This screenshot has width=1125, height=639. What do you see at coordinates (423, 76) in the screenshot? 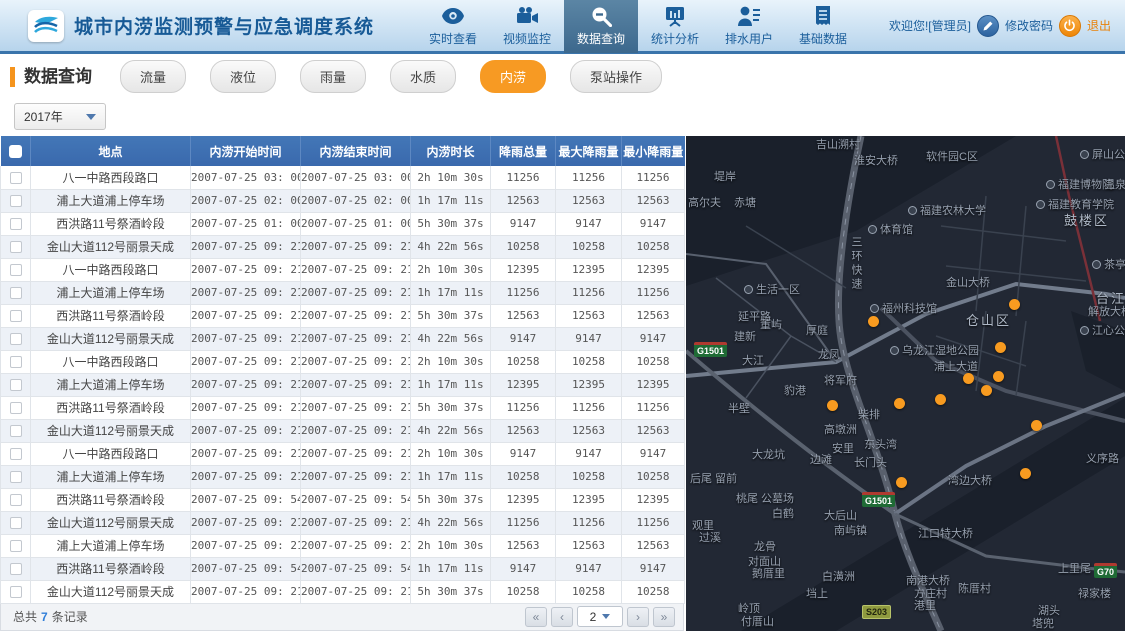
I see `tab-水质: 水质` at bounding box center [423, 76].